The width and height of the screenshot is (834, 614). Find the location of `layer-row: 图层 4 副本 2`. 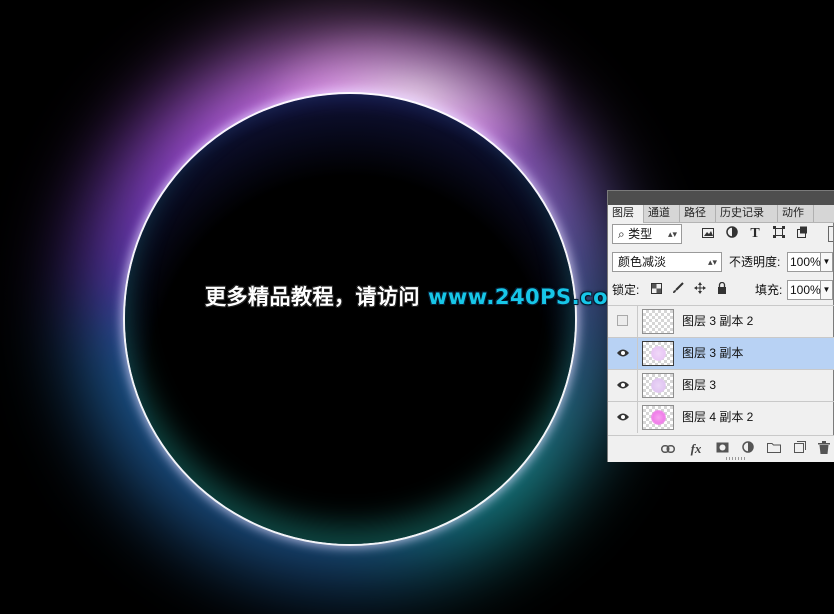

layer-row: 图层 4 副本 2 is located at coordinates (721, 417).